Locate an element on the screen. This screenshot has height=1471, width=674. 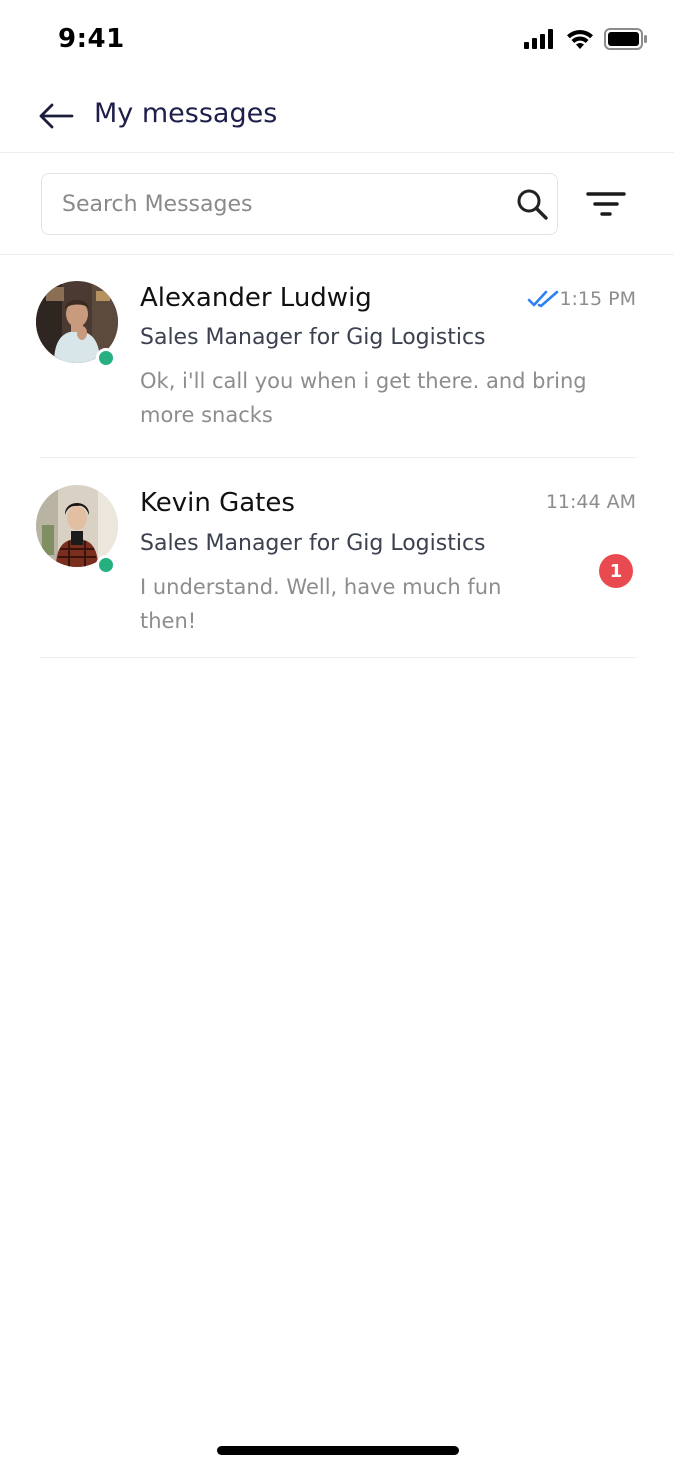
contact-name: Kevin Gates is located at coordinates (217, 503).